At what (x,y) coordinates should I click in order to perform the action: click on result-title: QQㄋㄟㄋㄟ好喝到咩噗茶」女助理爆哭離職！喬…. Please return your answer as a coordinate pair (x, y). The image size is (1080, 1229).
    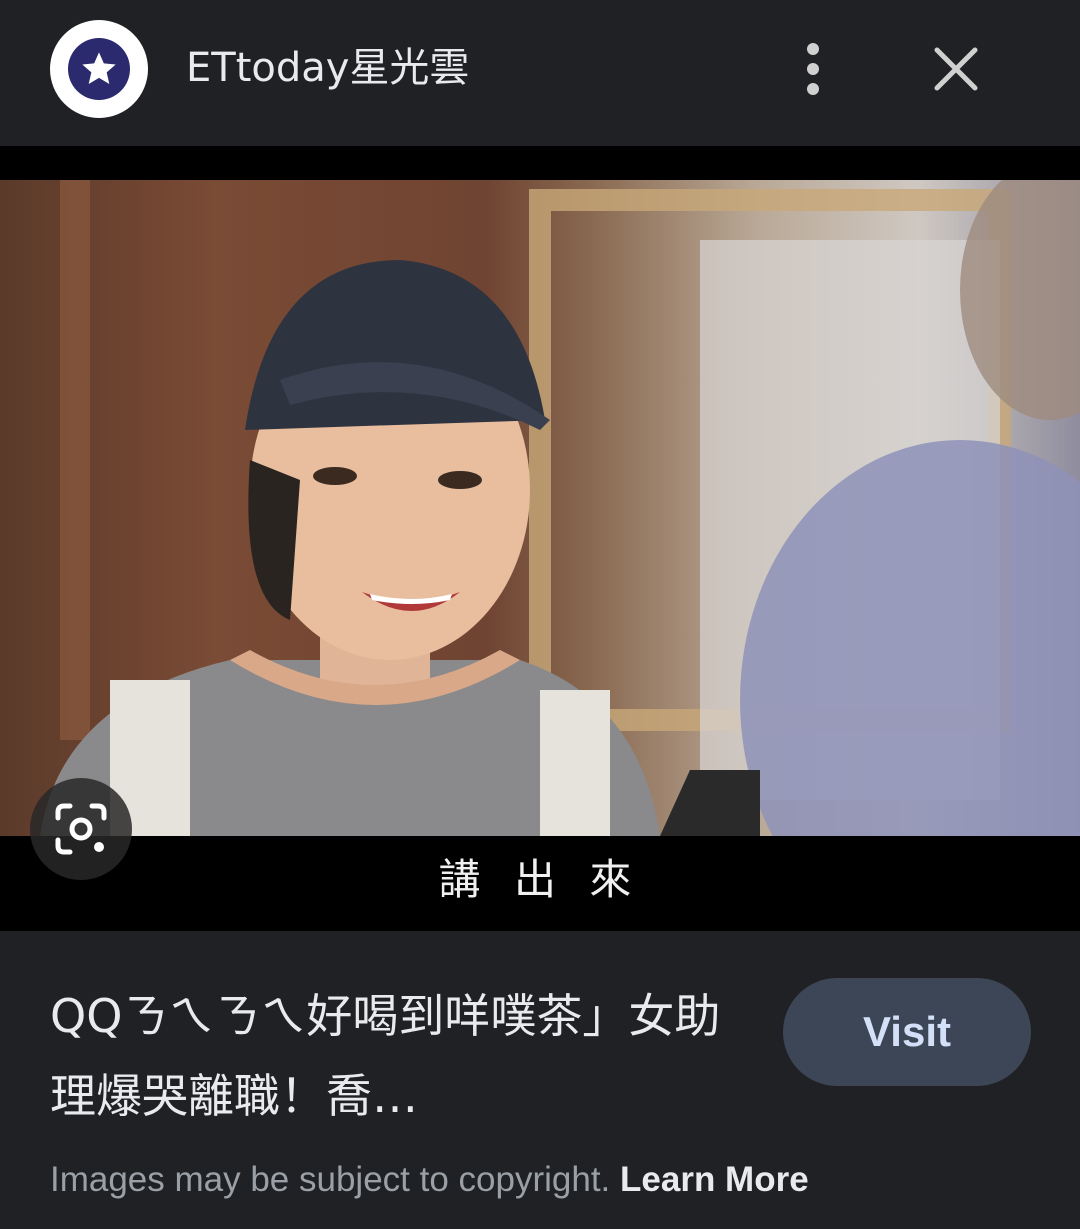
    Looking at the image, I should click on (400, 1056).